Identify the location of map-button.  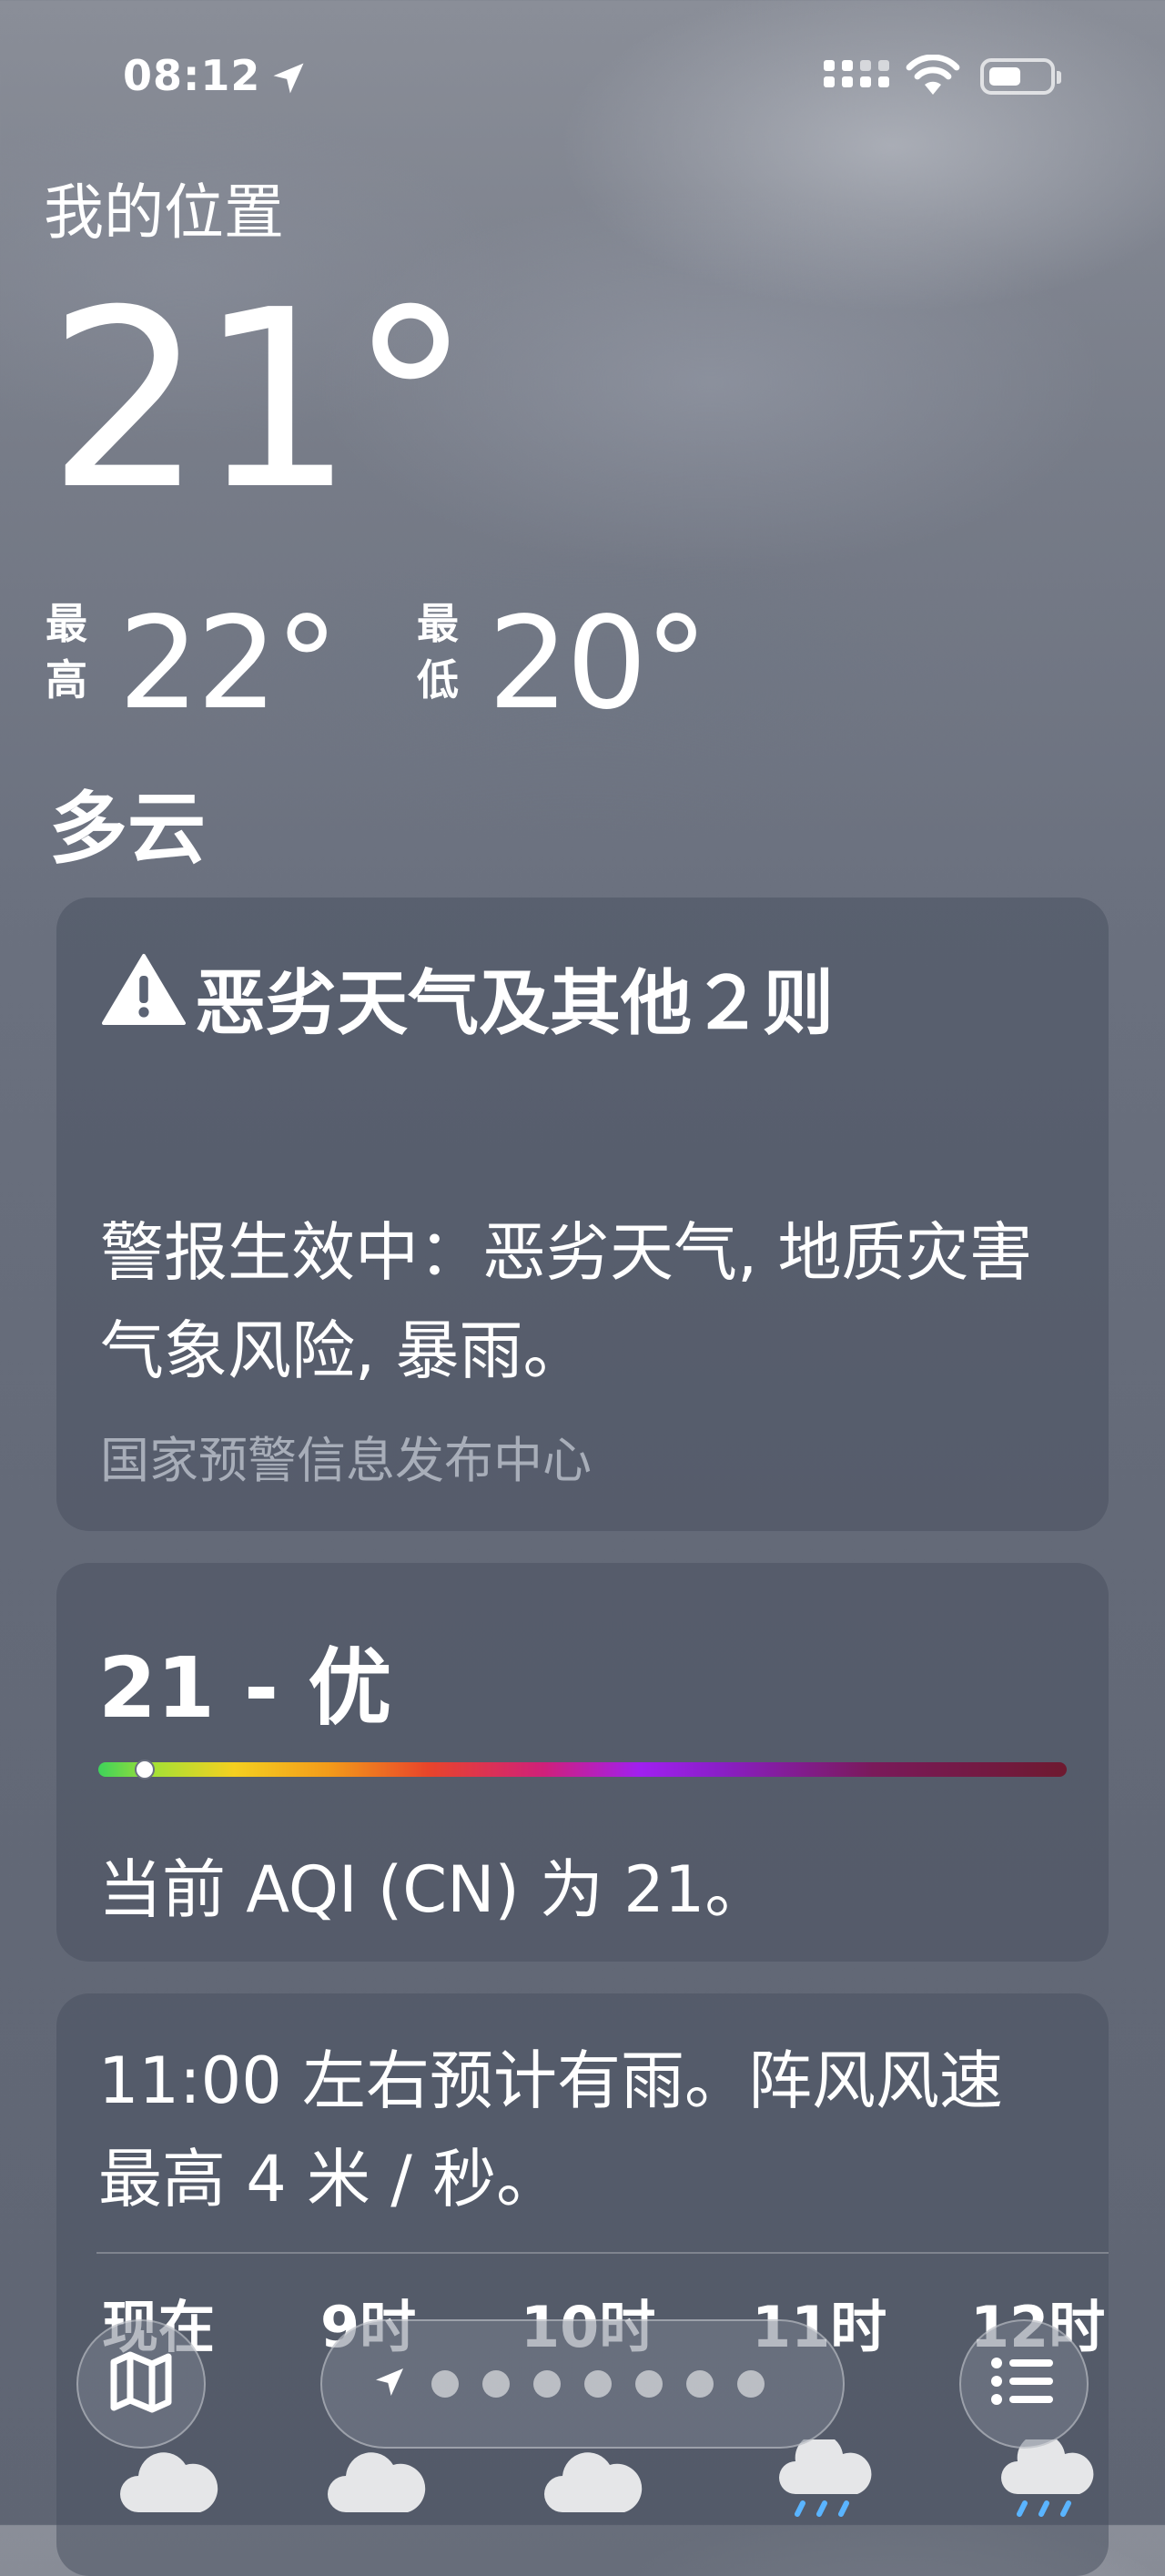
(141, 2384).